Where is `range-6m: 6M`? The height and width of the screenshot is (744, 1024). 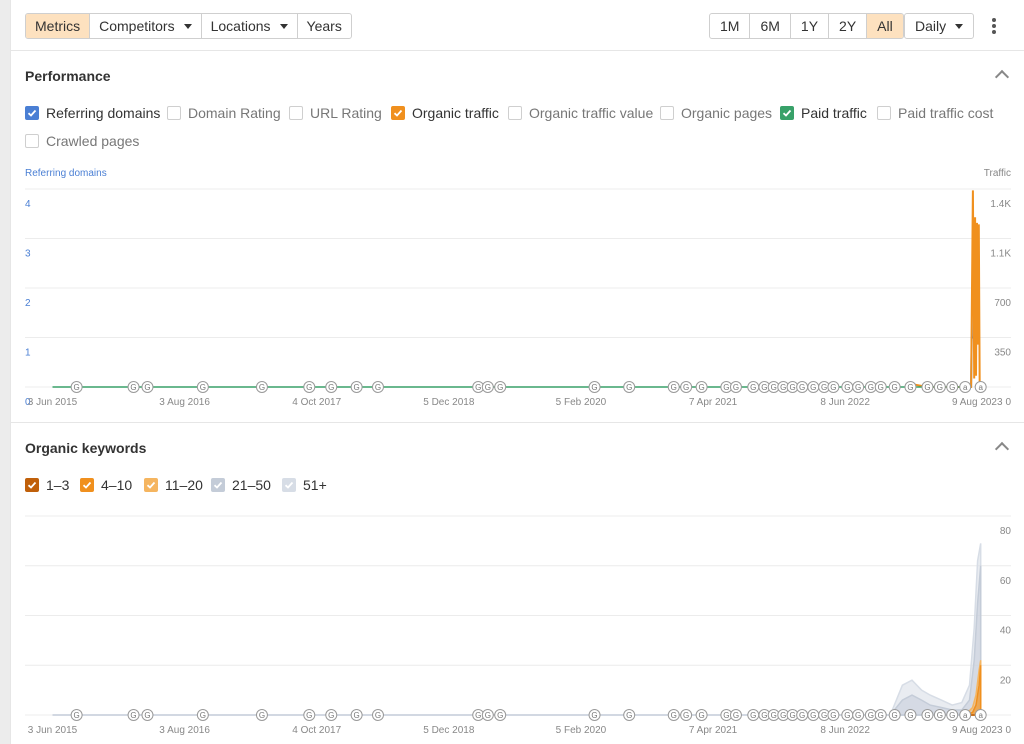
range-6m: 6M is located at coordinates (770, 26).